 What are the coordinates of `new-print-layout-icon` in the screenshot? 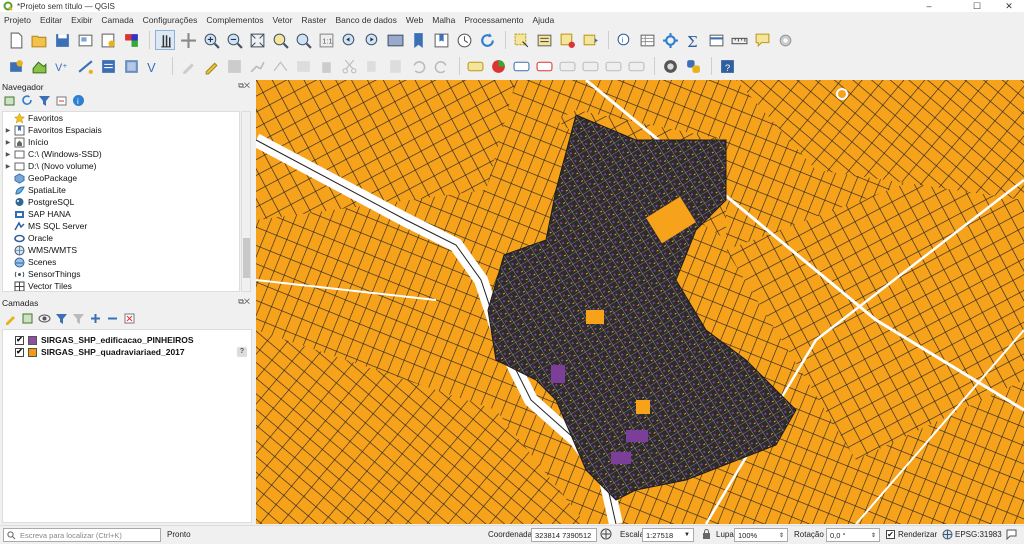 It's located at (85, 40).